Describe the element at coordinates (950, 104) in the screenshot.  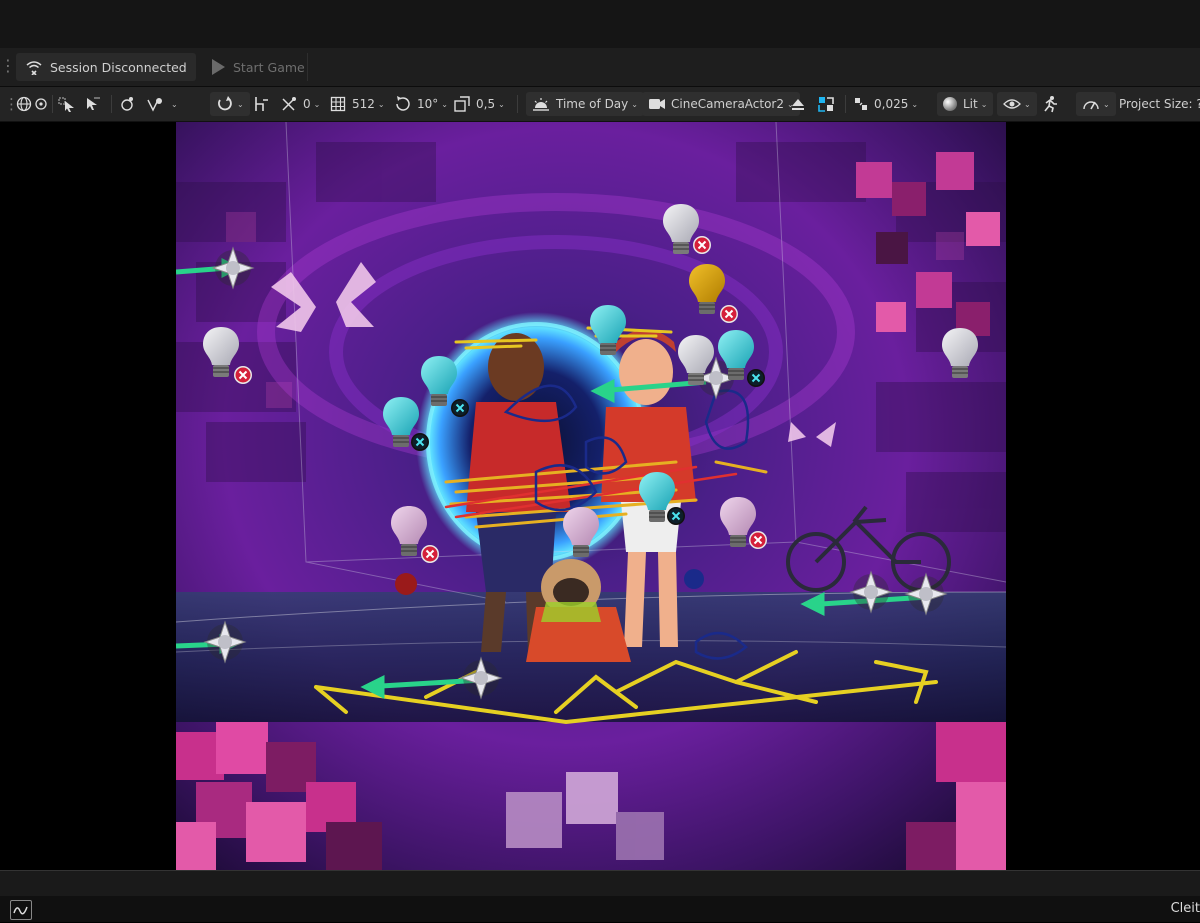
I see `lit-sphere-icon` at that location.